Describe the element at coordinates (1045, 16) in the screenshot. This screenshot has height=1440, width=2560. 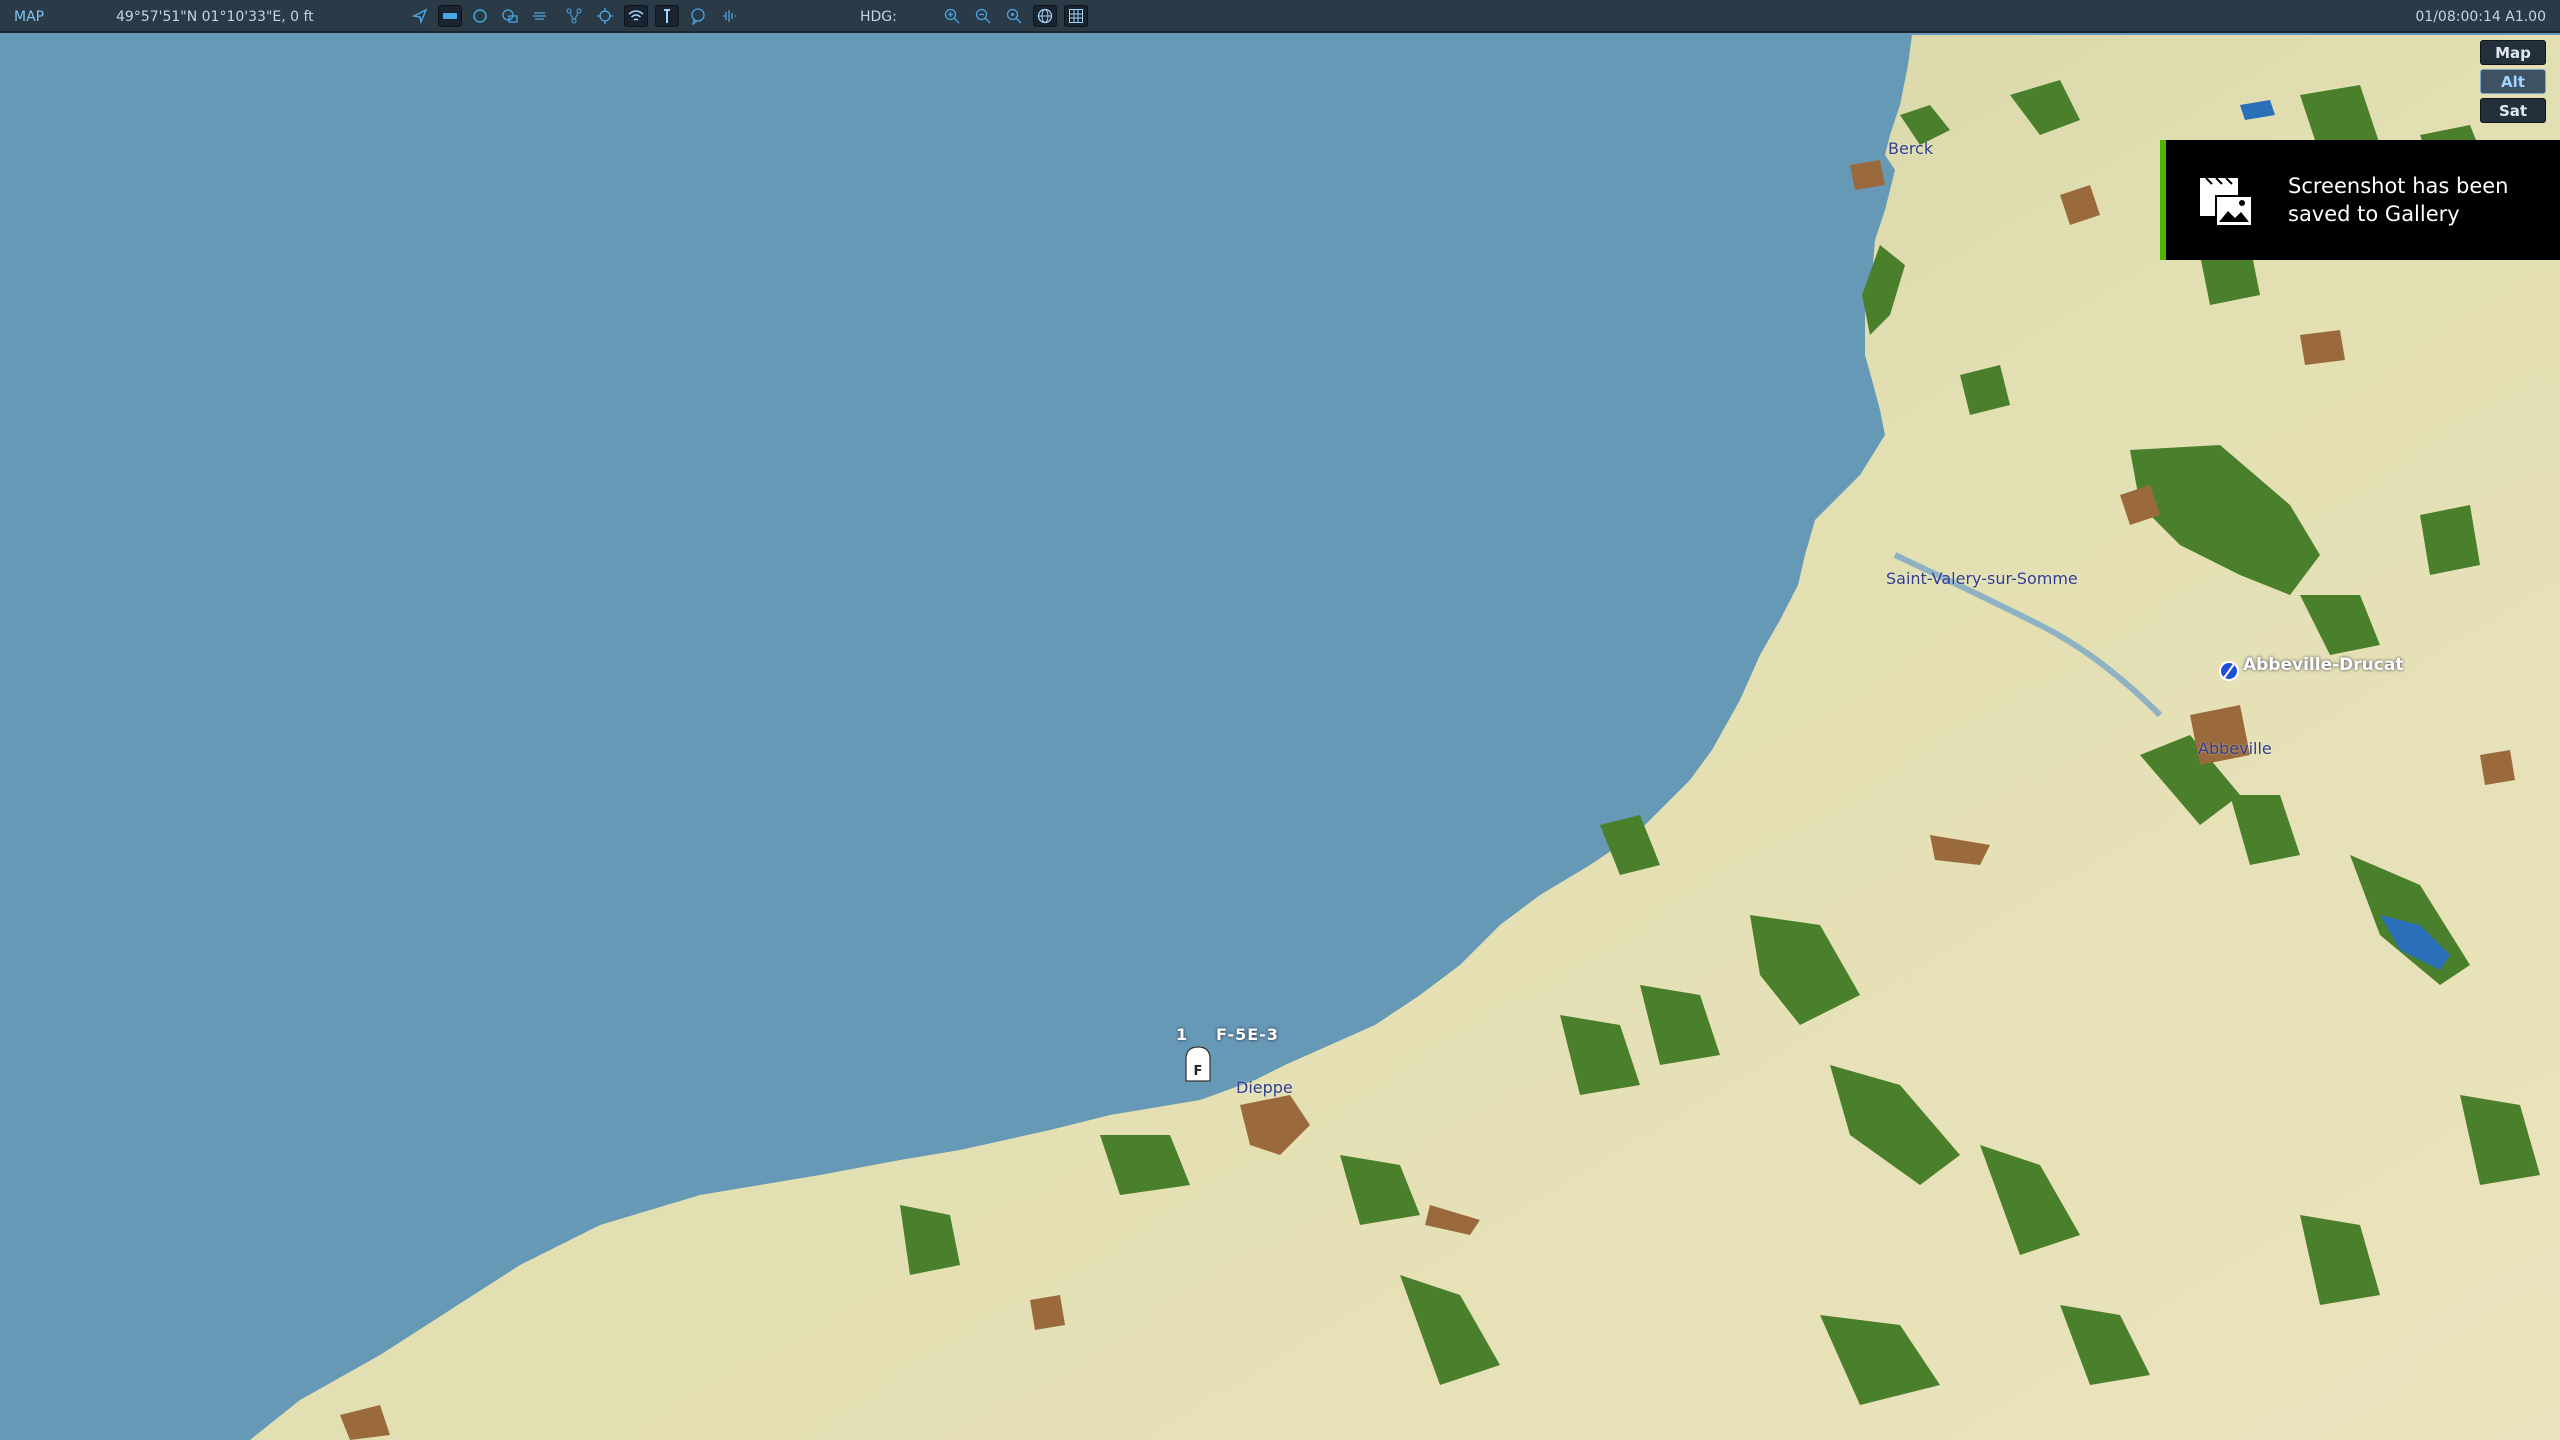
I see `globe-icon` at that location.